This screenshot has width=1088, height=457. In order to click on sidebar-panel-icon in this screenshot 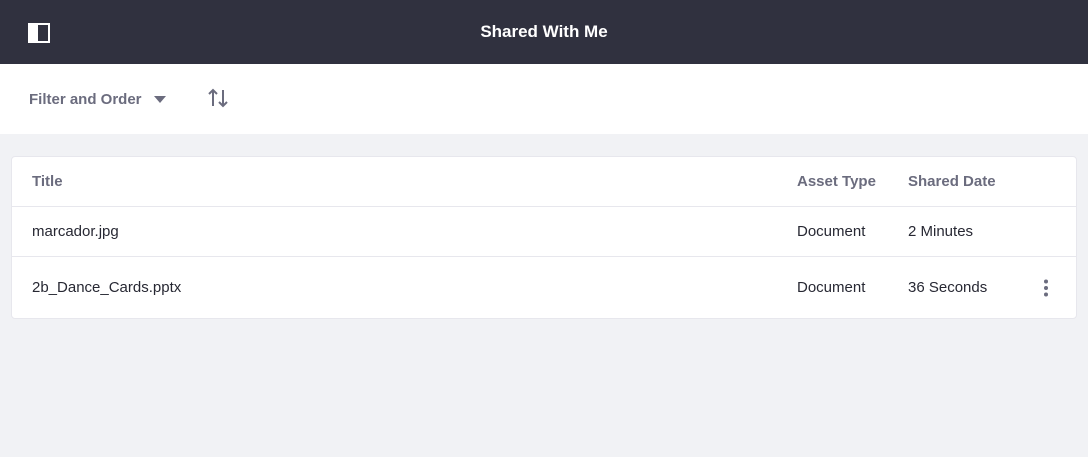, I will do `click(39, 33)`.